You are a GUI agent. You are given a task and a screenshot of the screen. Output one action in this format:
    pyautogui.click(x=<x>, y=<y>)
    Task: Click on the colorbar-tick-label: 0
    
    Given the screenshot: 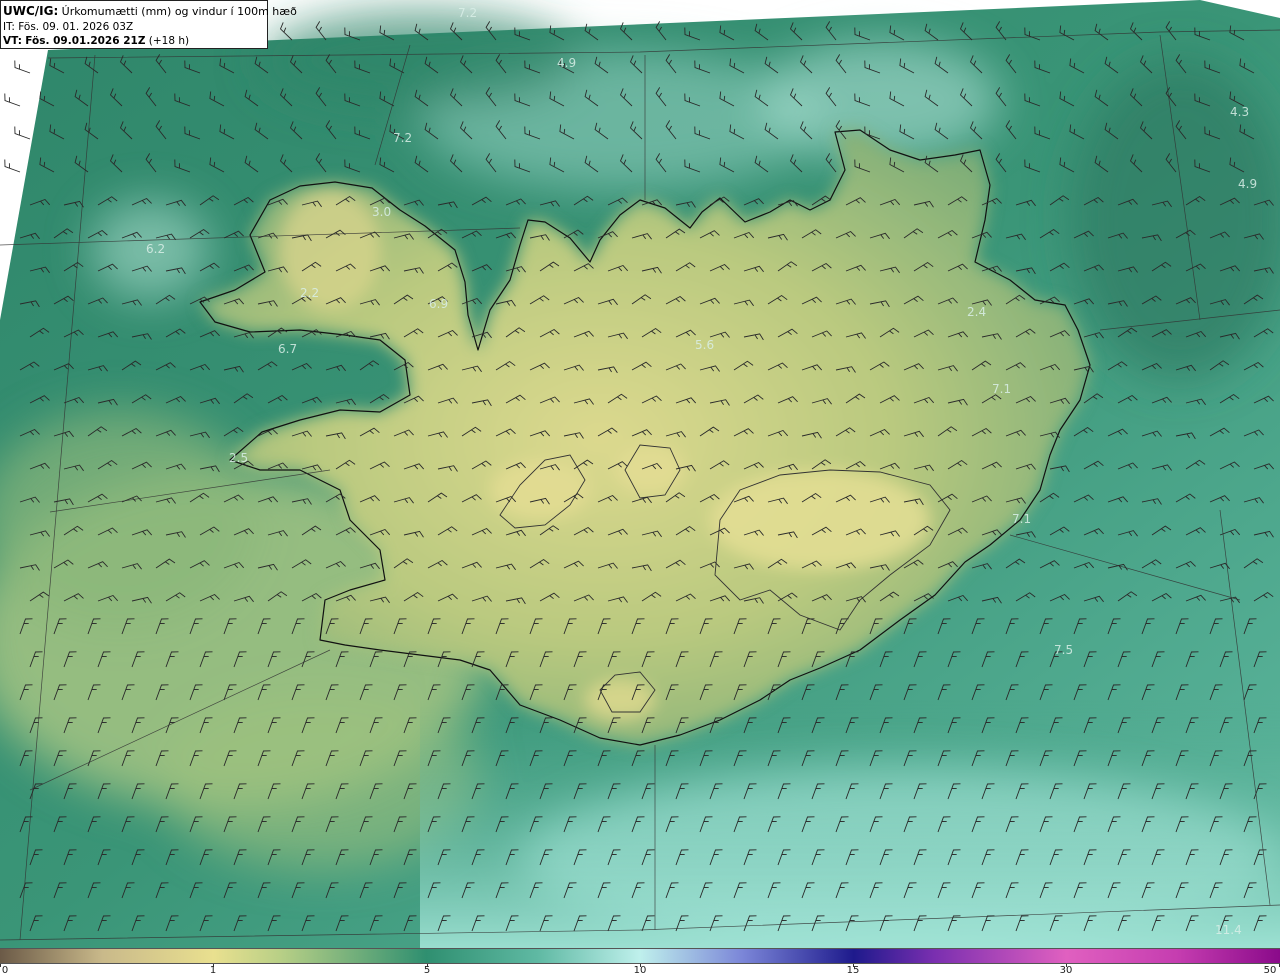 What is the action you would take?
    pyautogui.click(x=5, y=970)
    